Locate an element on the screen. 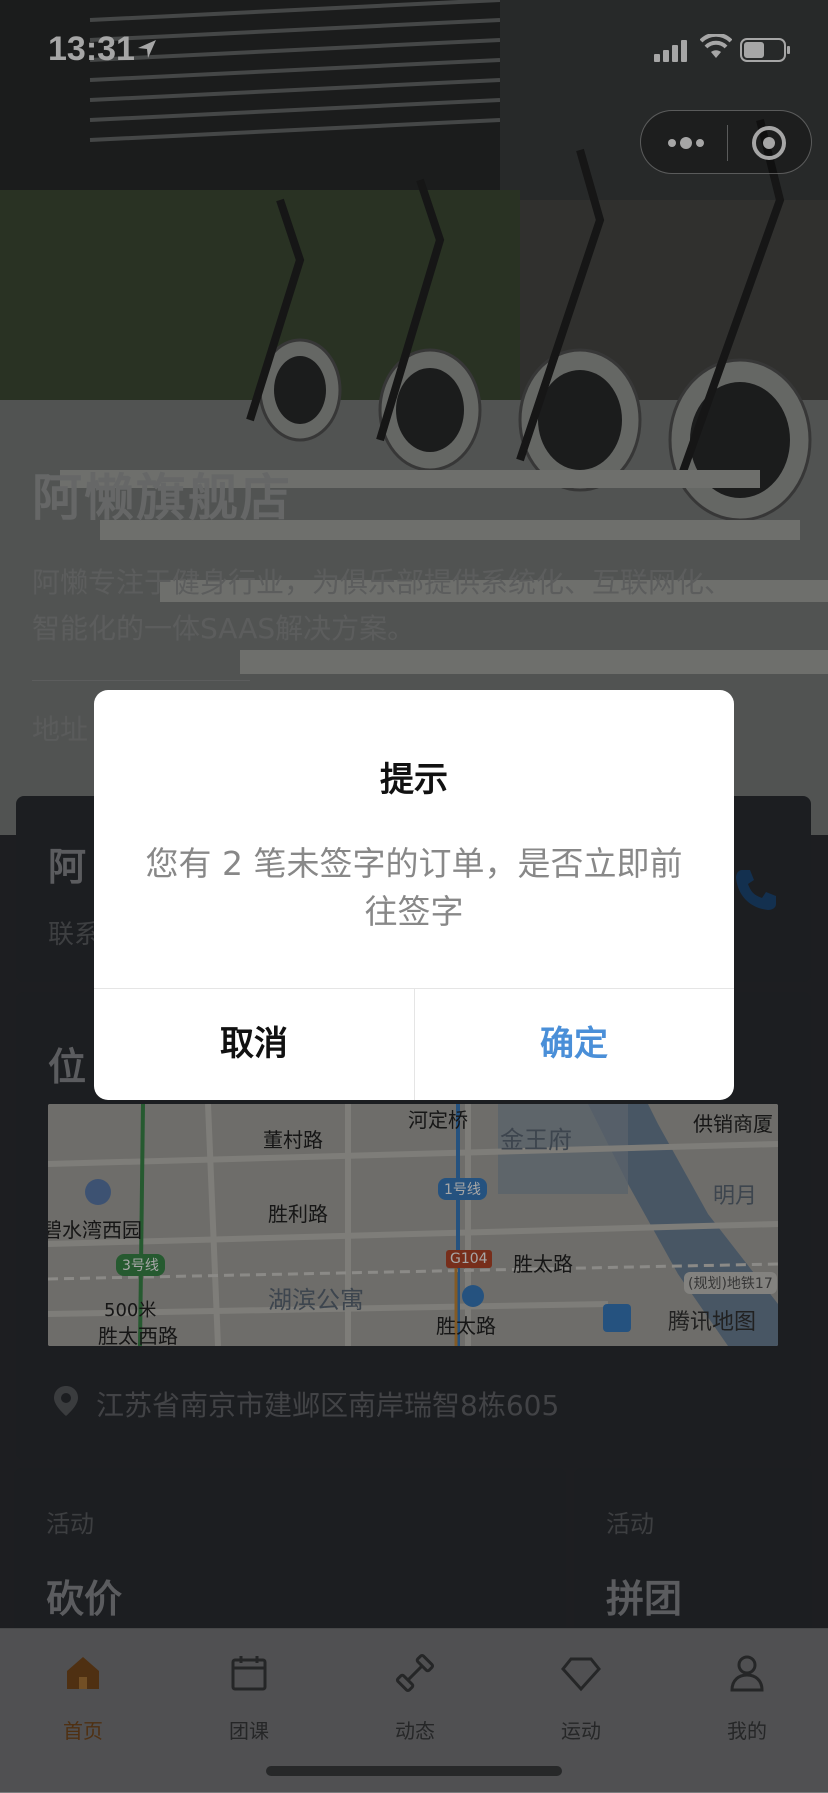 Image resolution: width=828 pixels, height=1793 pixels. map-label: 1号线 is located at coordinates (462, 1189).